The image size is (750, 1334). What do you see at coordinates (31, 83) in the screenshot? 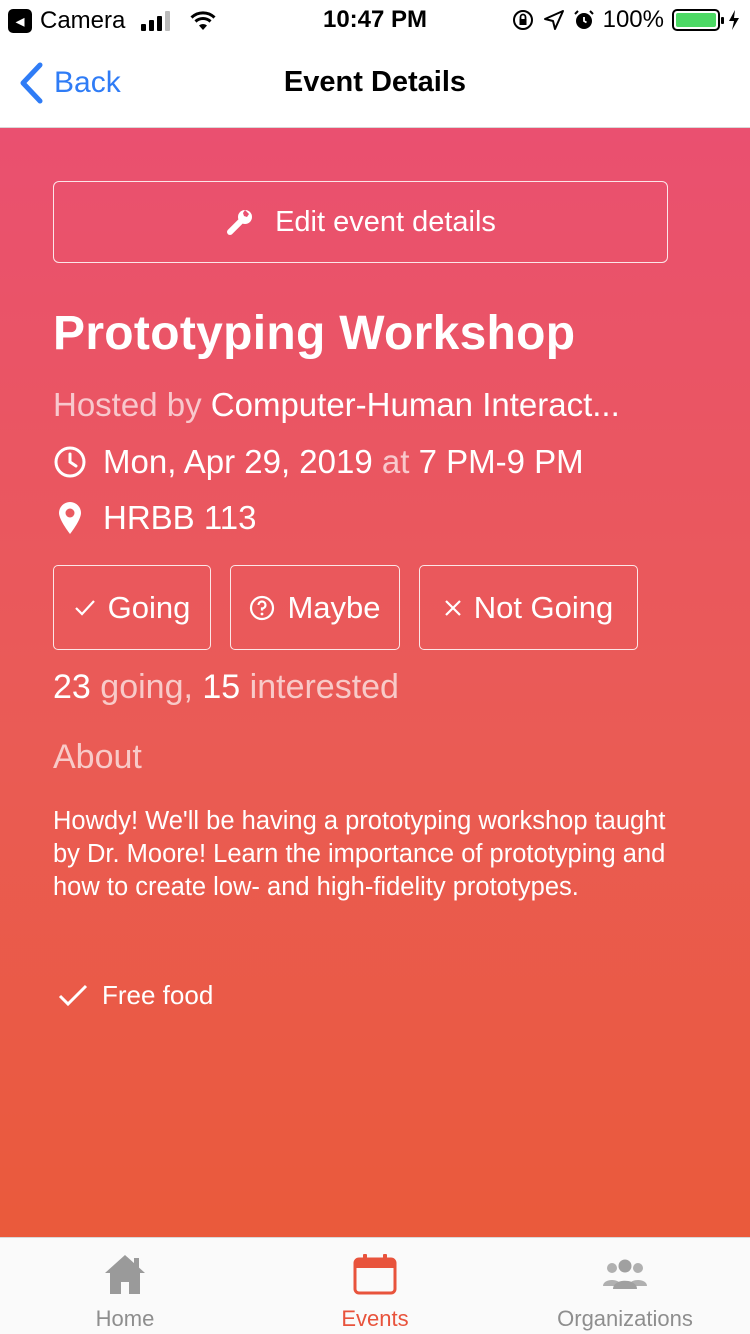
I see `chevron-left-icon` at bounding box center [31, 83].